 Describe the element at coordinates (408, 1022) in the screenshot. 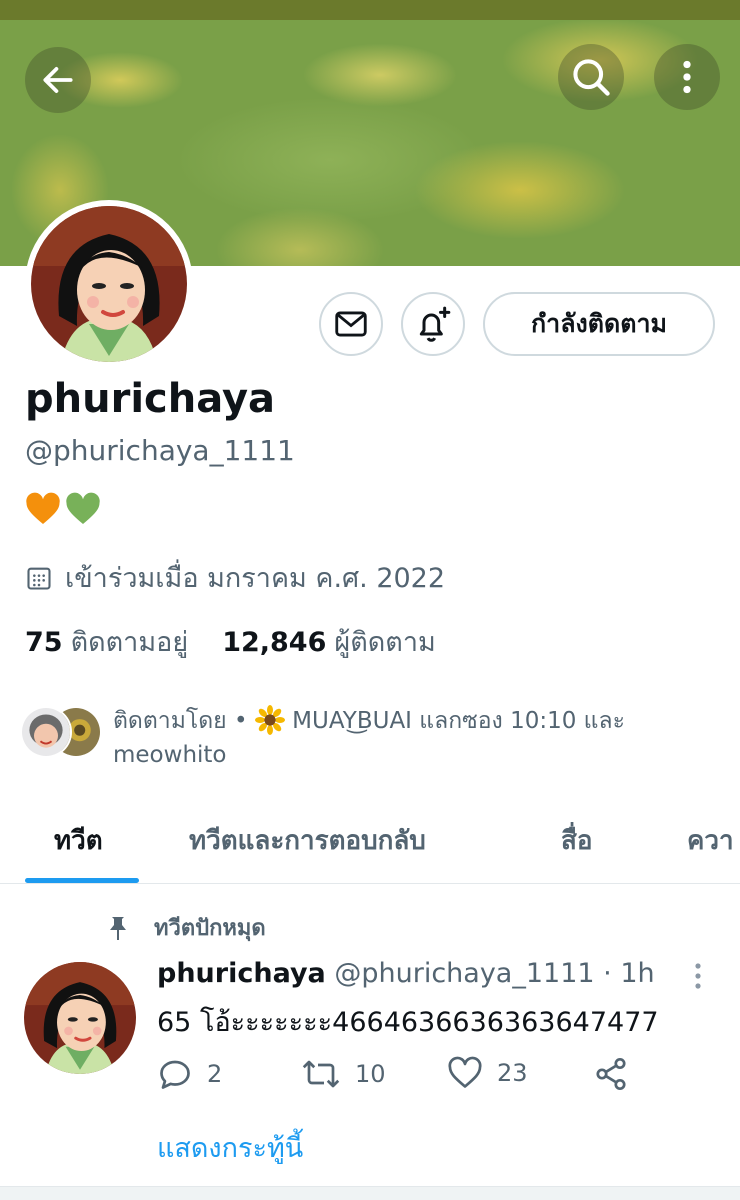

I see `tweet-text: 65 โอ้ะะะะะะะ4664636636363647477` at that location.